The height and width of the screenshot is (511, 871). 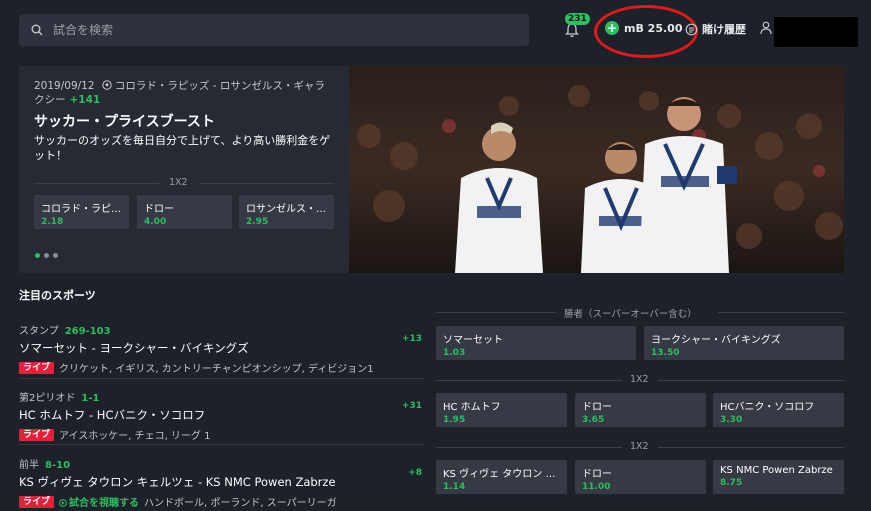 I want to click on odd-button: KS ヴィヴェ タウロン … 1.14, so click(x=501, y=477).